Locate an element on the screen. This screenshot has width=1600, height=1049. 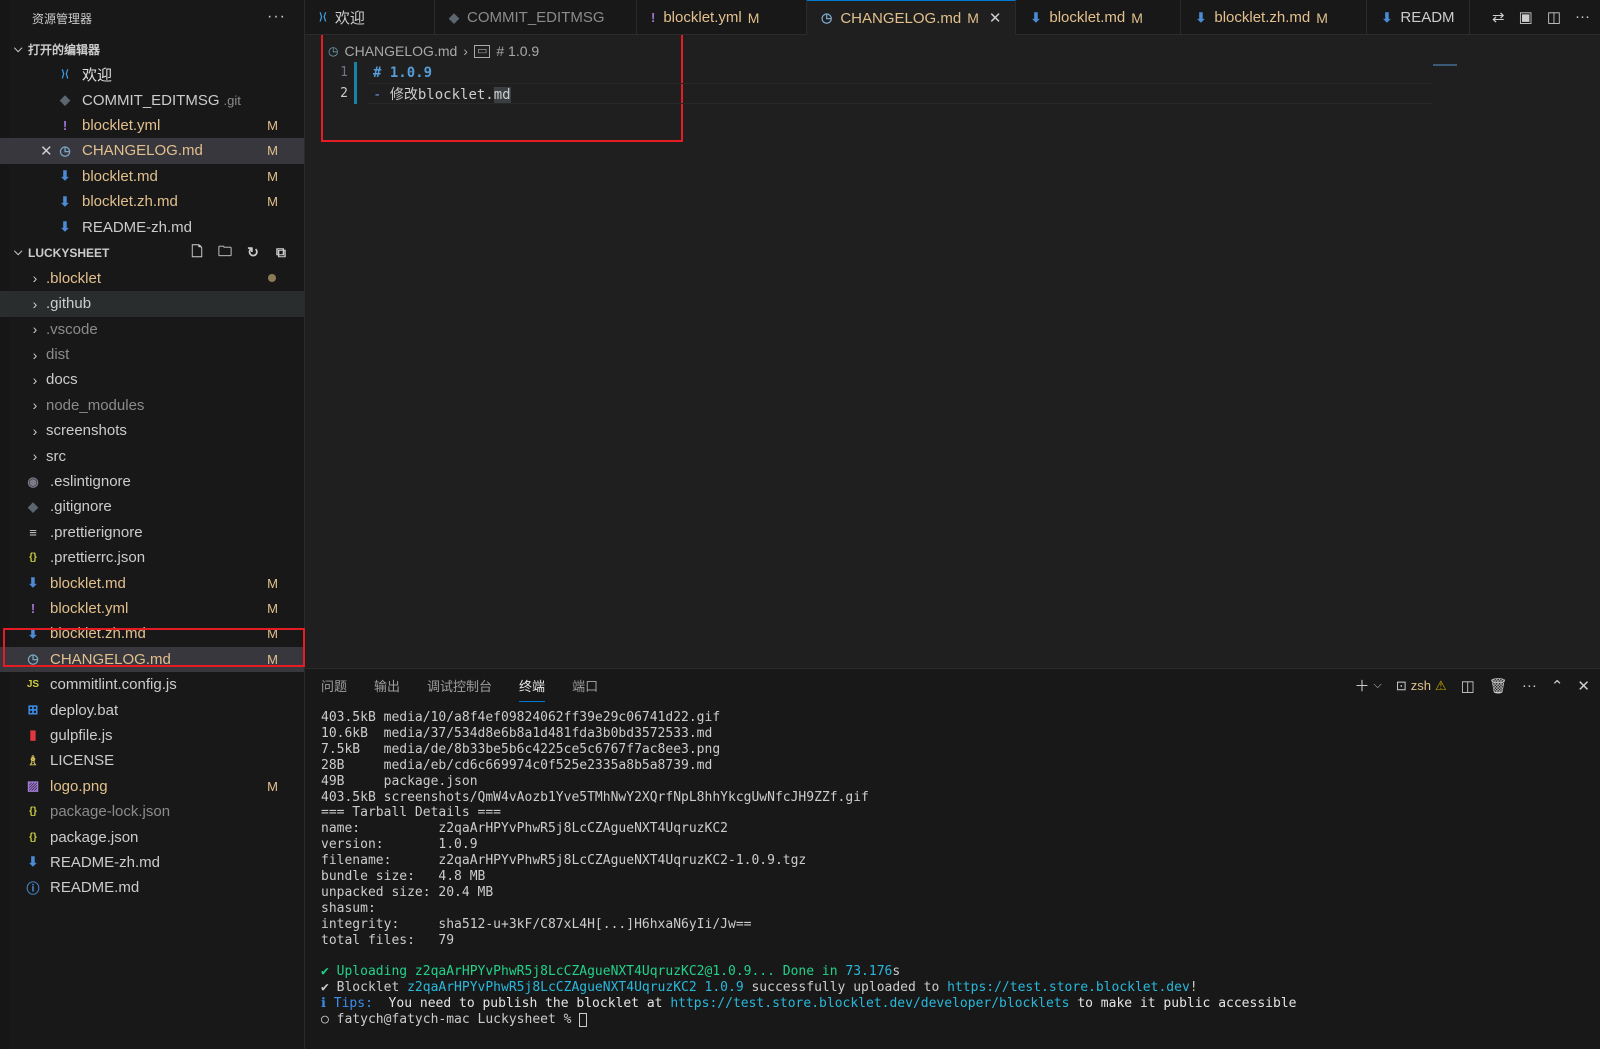
file-item: JS commitlint.config.js is located at coordinates (152, 684).